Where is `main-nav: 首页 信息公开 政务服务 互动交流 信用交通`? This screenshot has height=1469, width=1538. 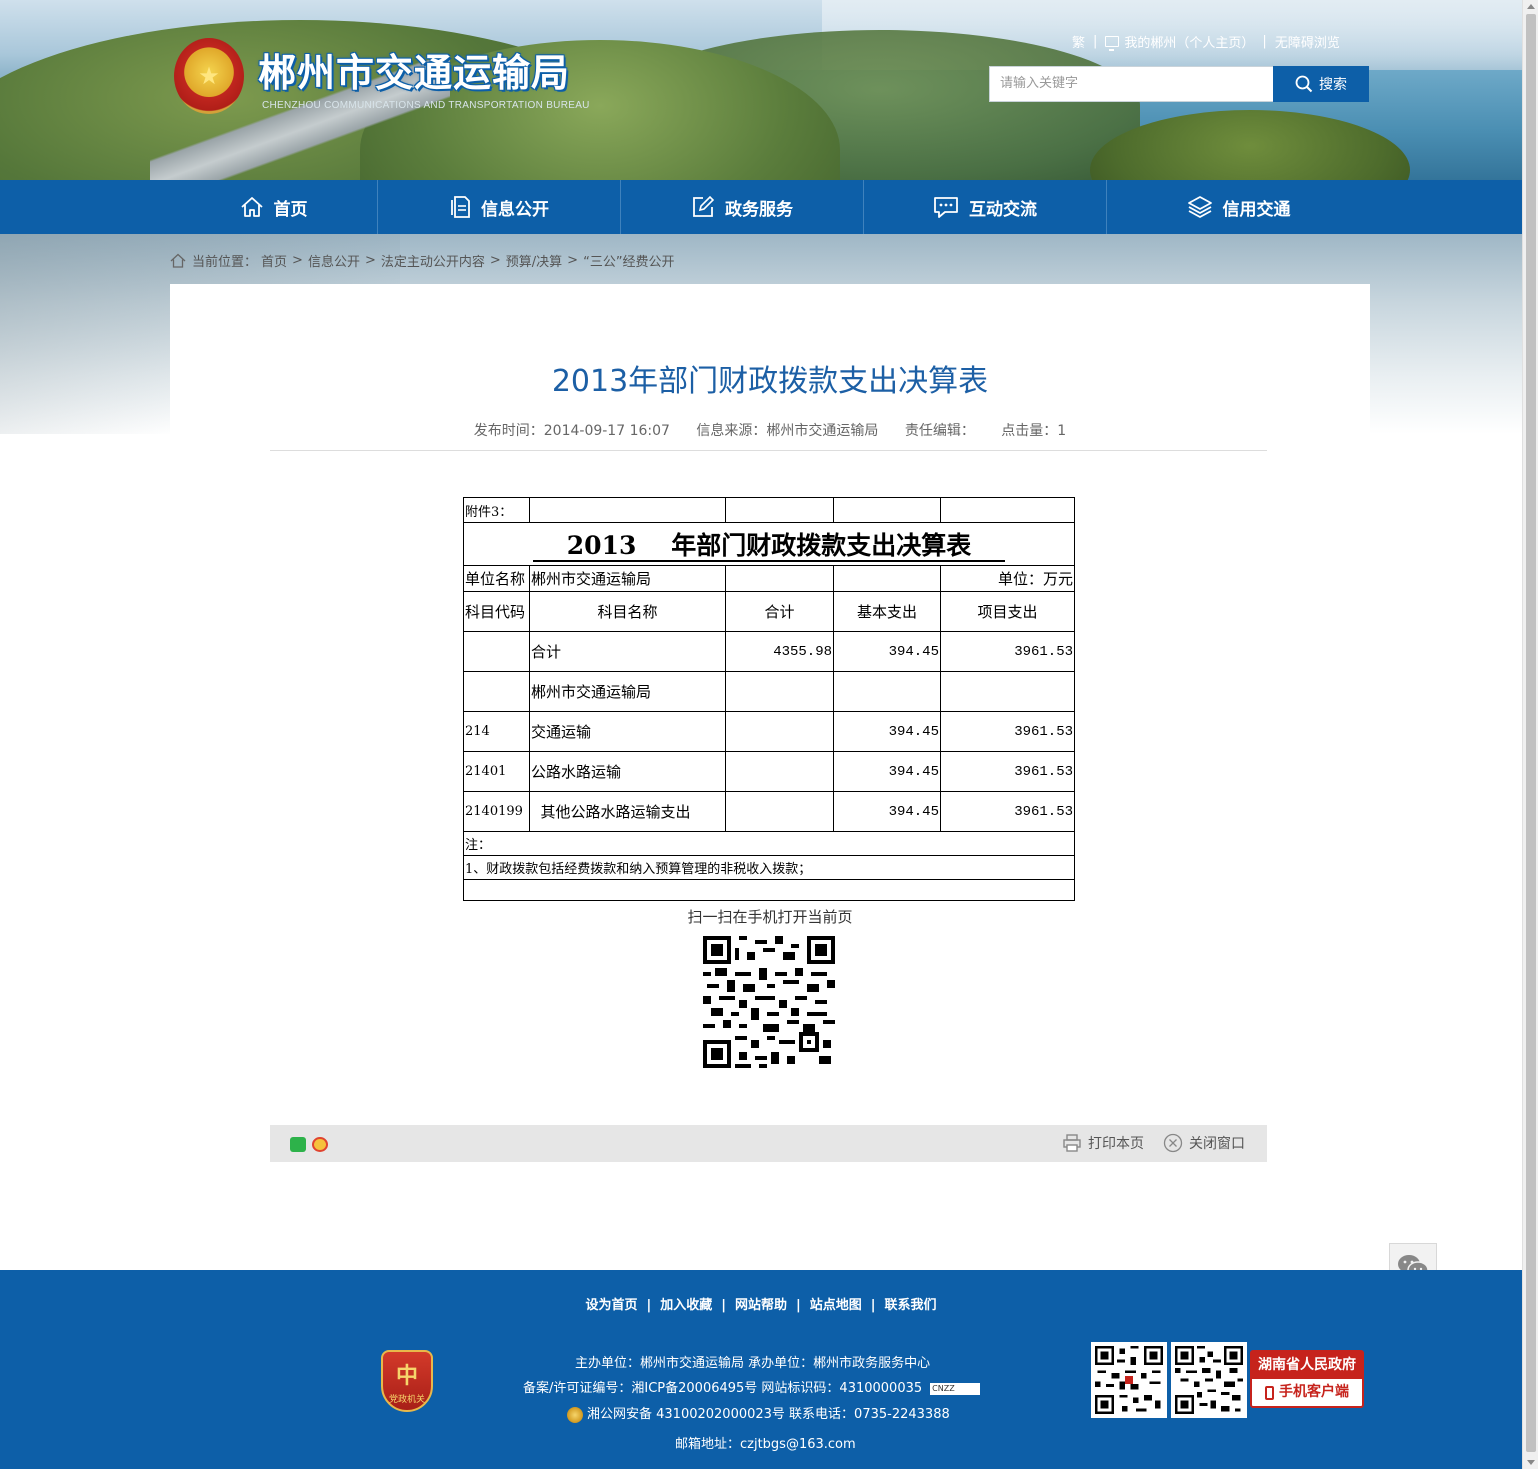
main-nav: 首页 信息公开 政务服务 互动交流 信用交通 is located at coordinates (761, 207).